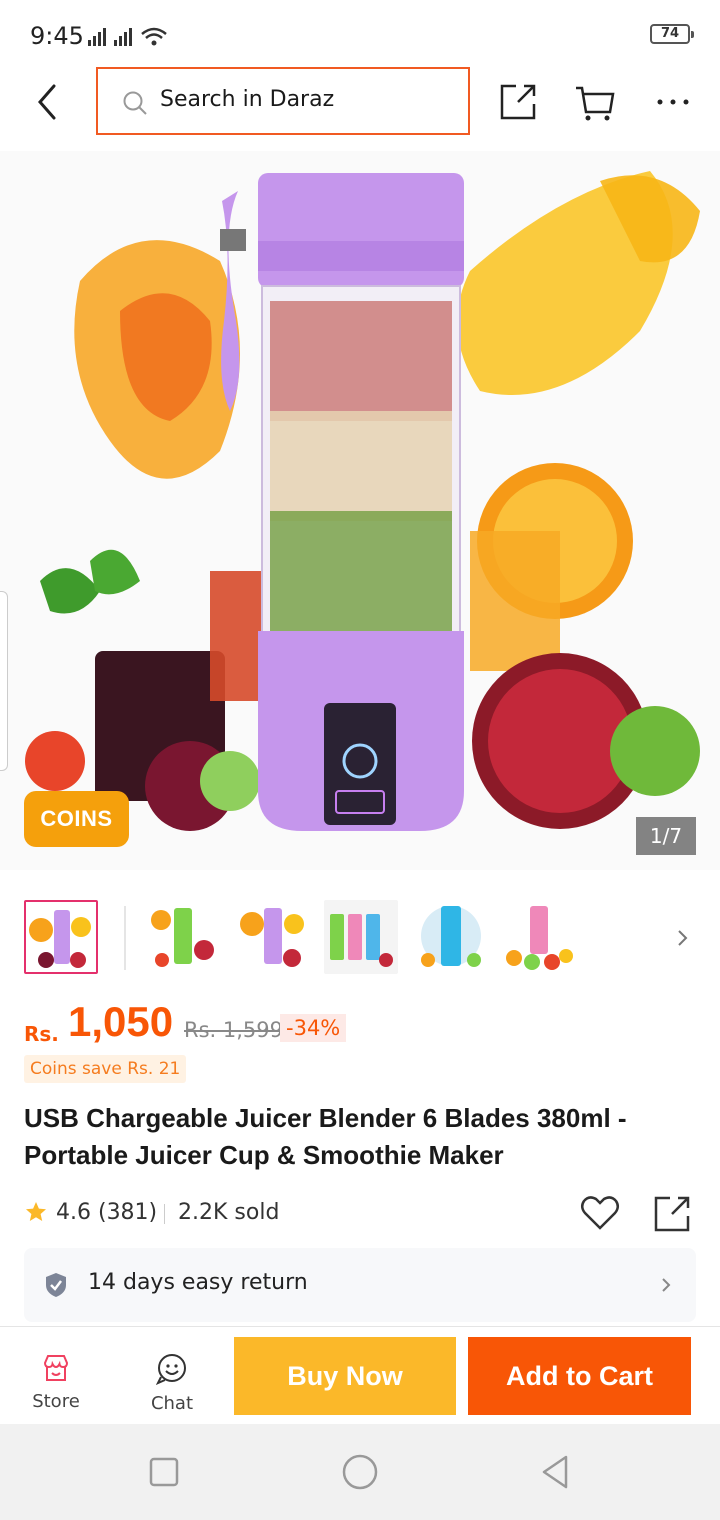  What do you see at coordinates (172, 1403) in the screenshot?
I see `chat-label: Chat` at bounding box center [172, 1403].